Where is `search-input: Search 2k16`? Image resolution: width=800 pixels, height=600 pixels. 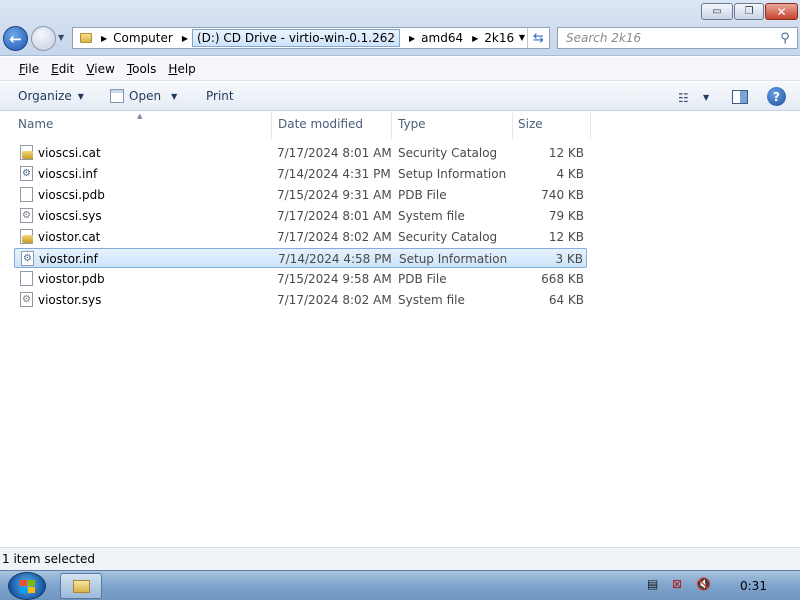
search-input: Search 2k16 is located at coordinates (671, 38).